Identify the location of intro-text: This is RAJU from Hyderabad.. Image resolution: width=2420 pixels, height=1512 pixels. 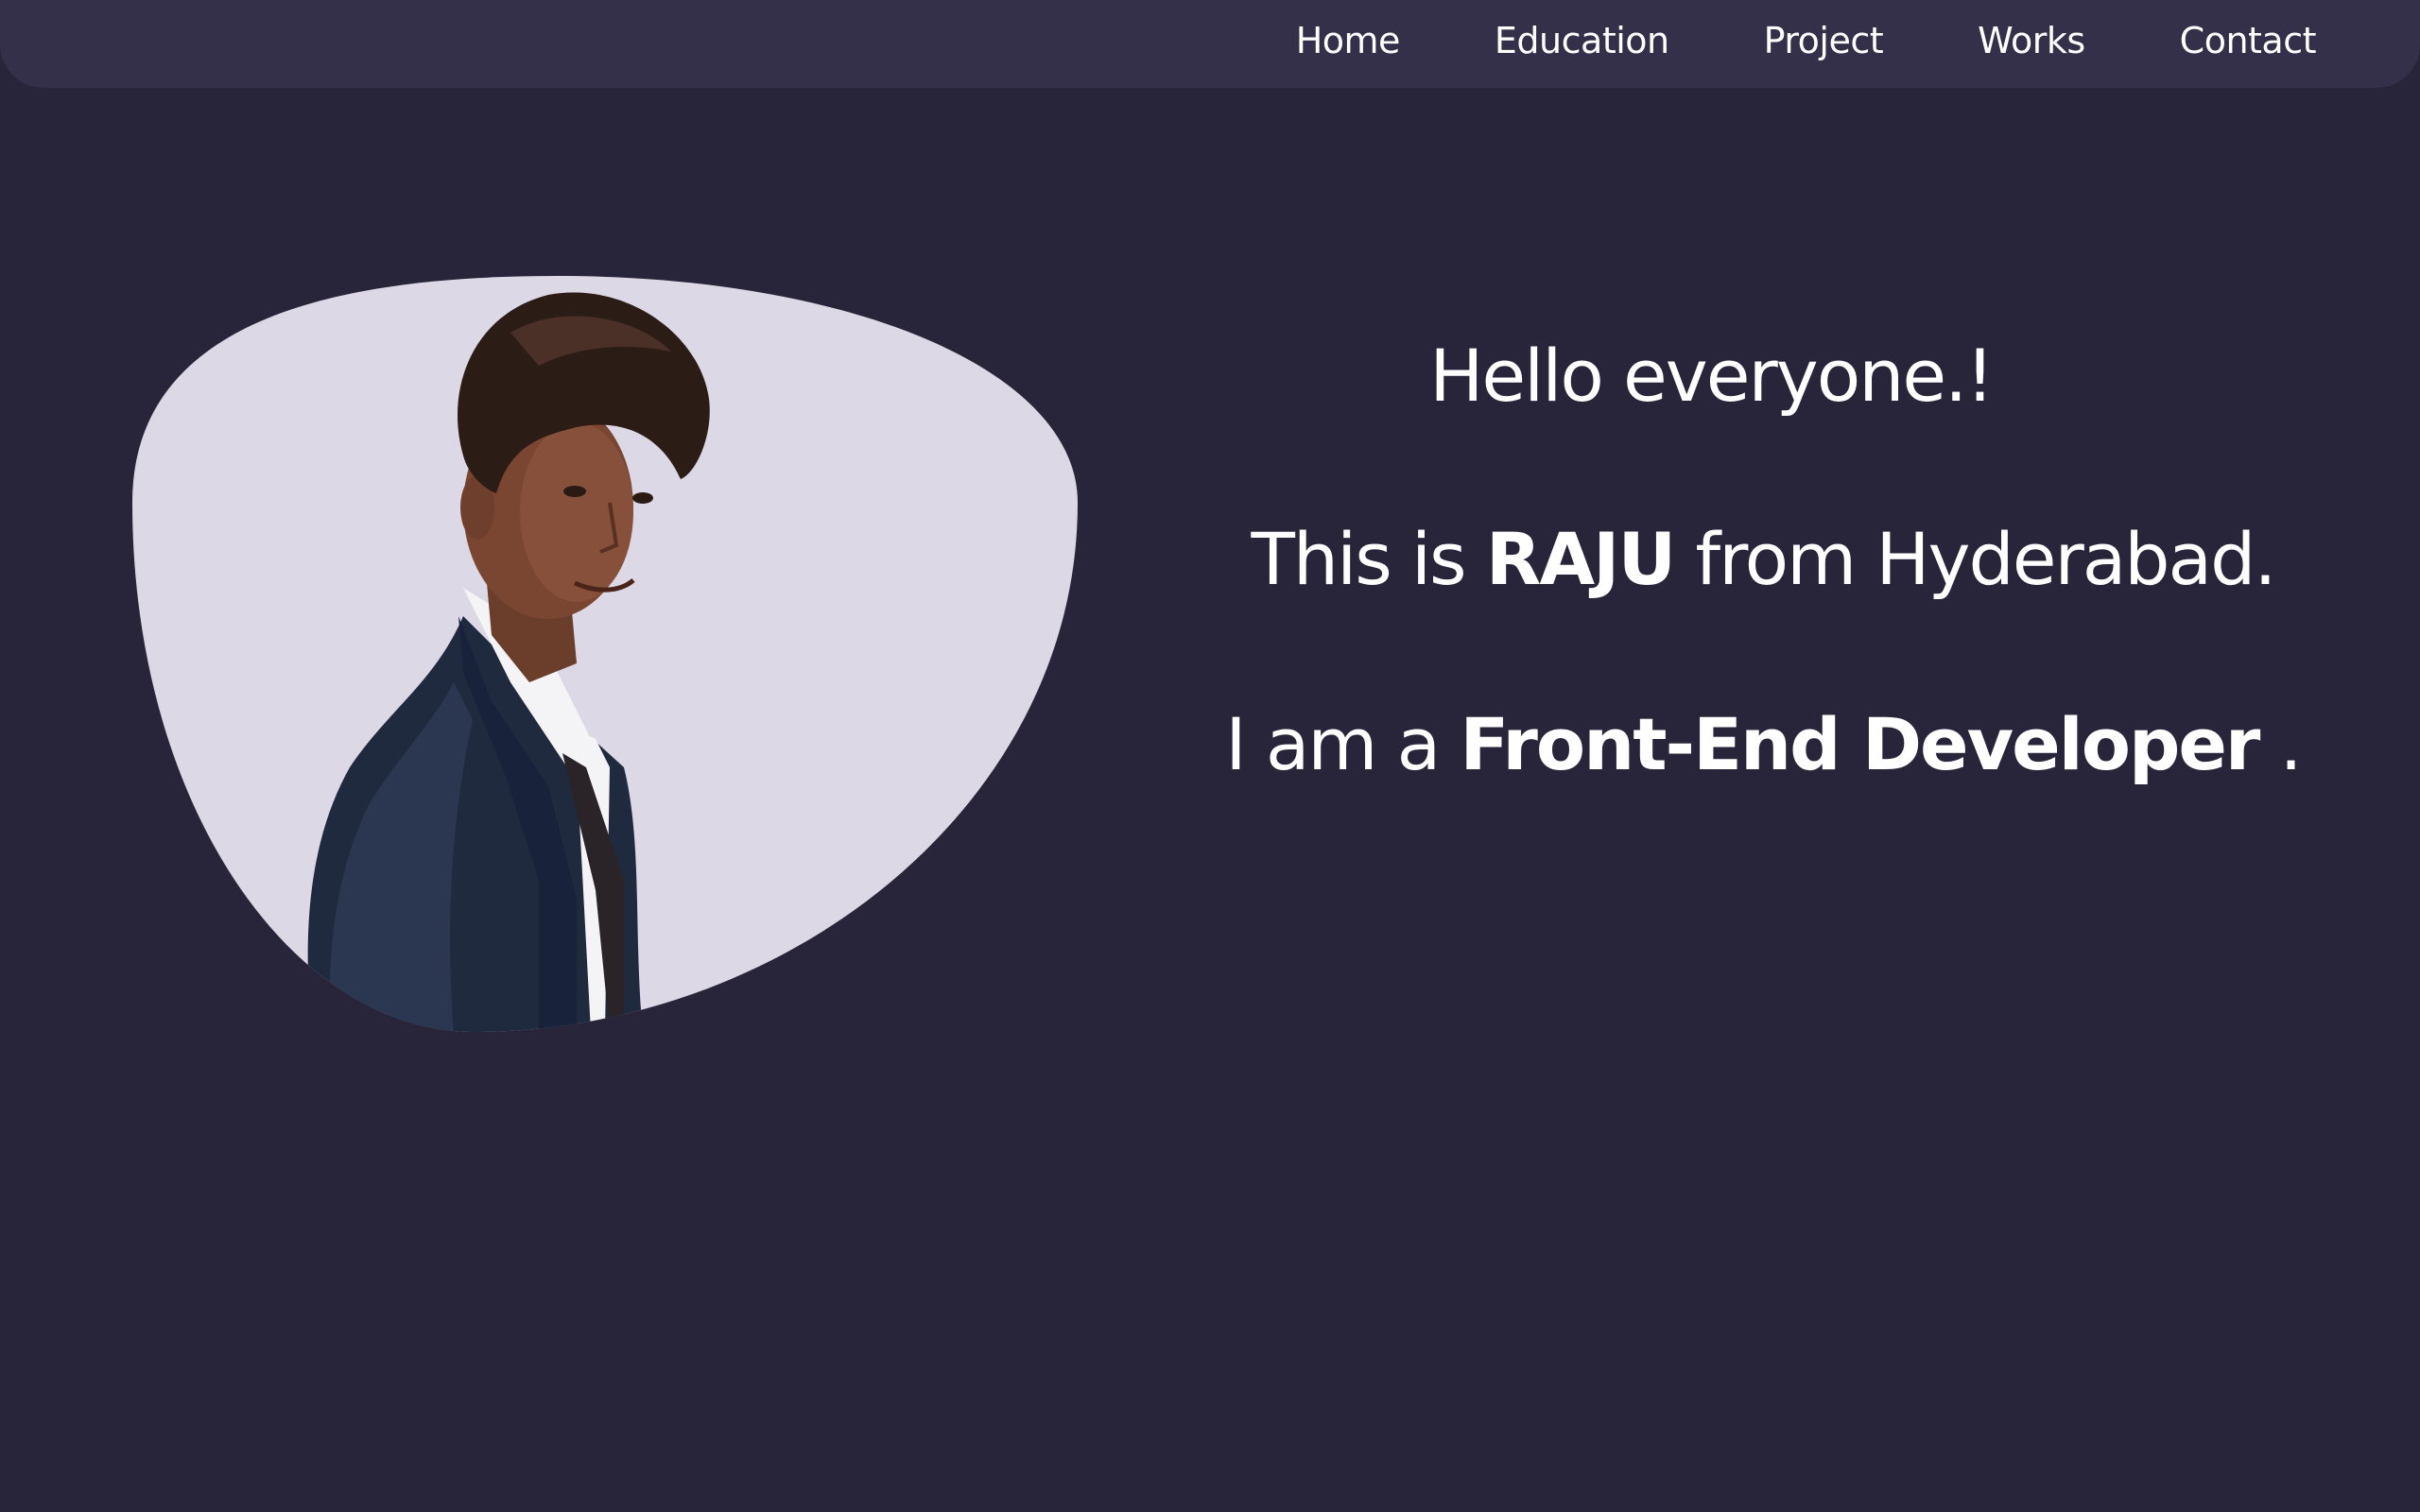
(1763, 559).